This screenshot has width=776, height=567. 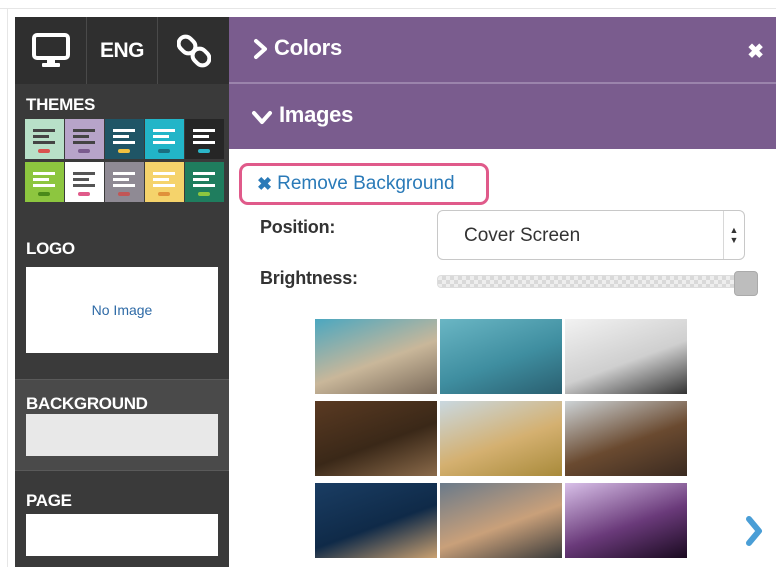 I want to click on desktop-preview-button, so click(x=51, y=50).